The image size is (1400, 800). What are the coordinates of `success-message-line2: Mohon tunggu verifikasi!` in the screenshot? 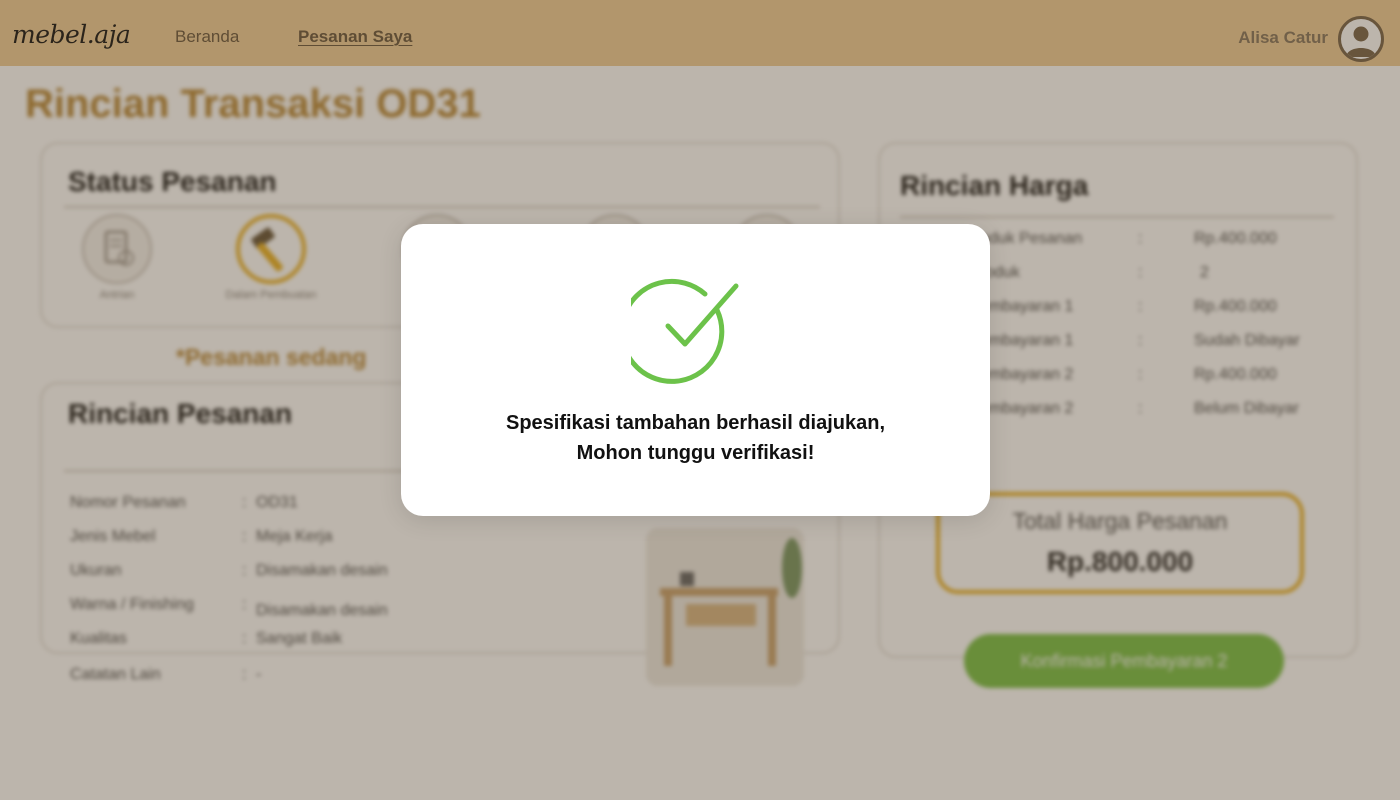 It's located at (695, 453).